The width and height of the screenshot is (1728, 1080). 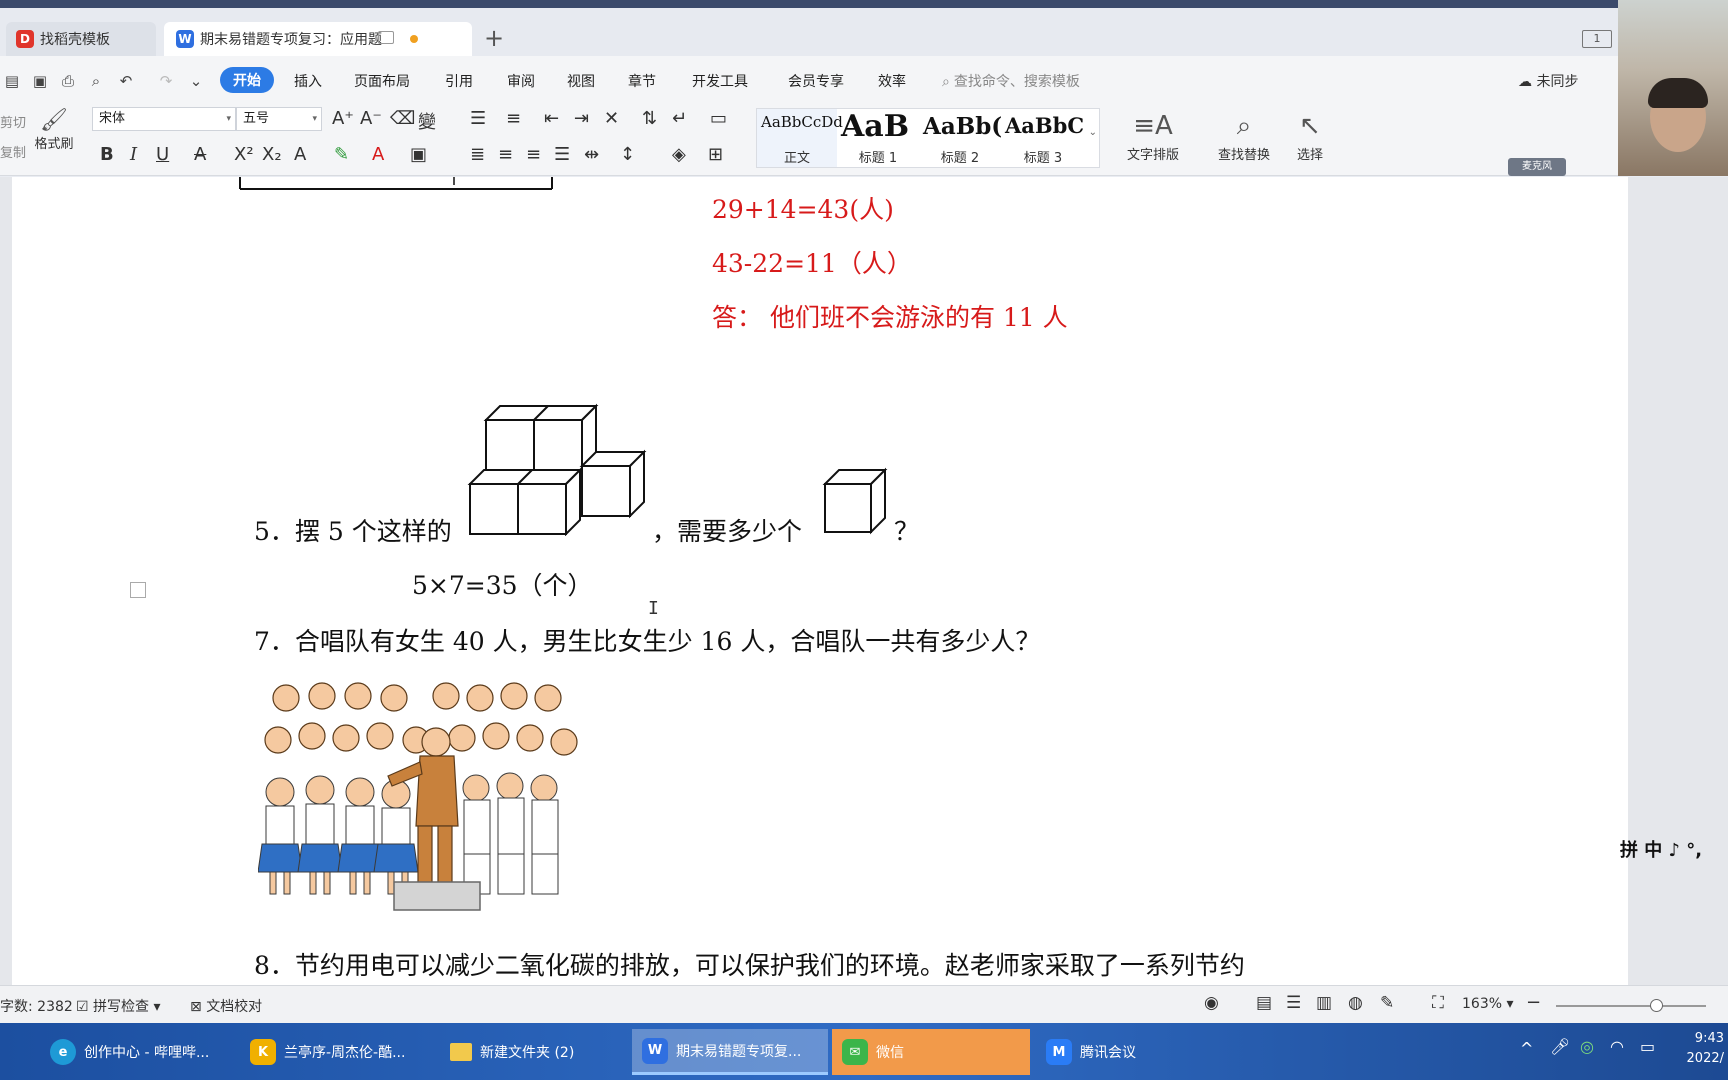 What do you see at coordinates (1656, 1005) in the screenshot?
I see `zoom-slider-thumb` at bounding box center [1656, 1005].